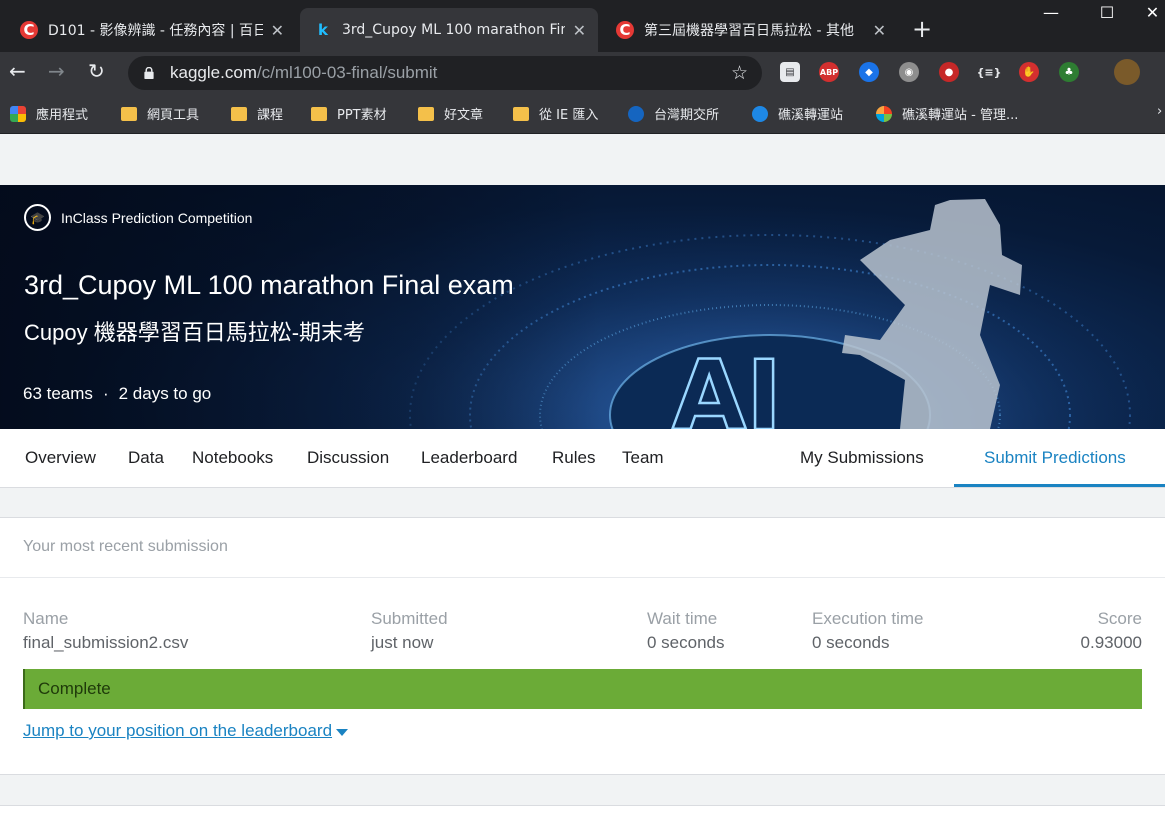 Image resolution: width=1165 pixels, height=818 pixels. I want to click on bookmark-folder: 從 IE 匯入, so click(555, 113).